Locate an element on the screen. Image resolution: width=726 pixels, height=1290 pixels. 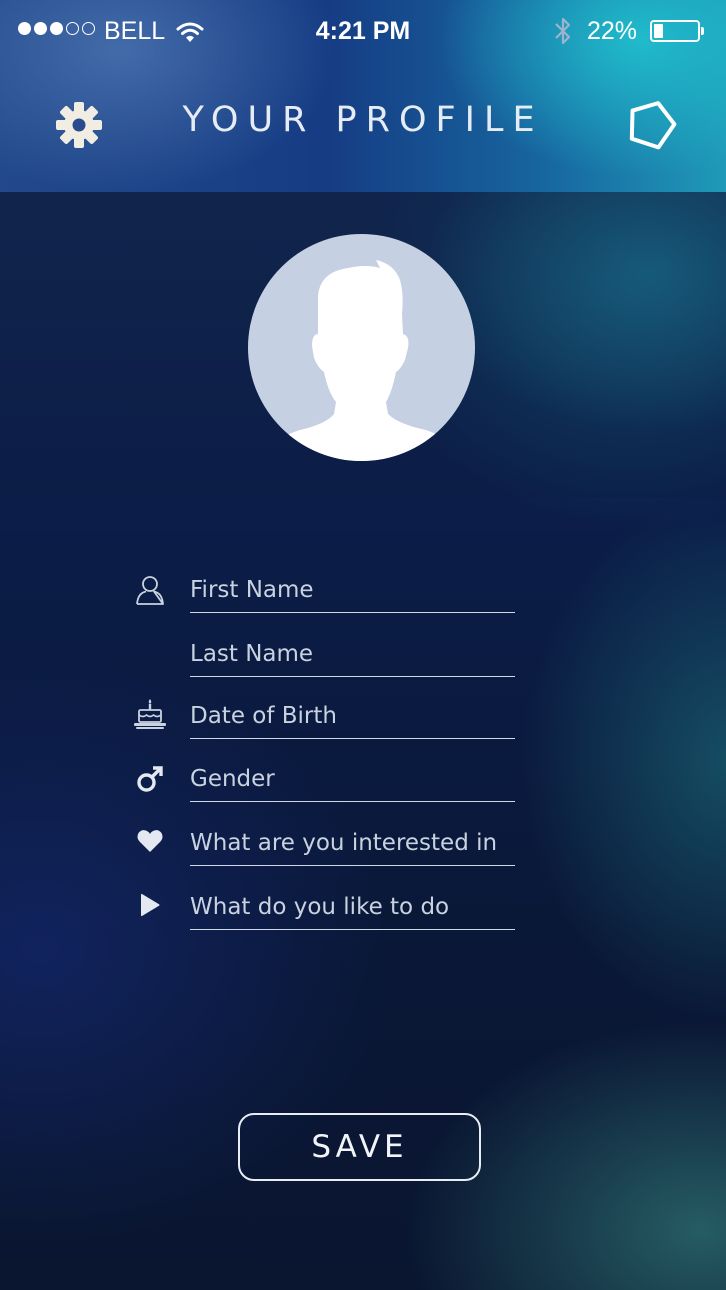
battery-level is located at coordinates (658, 31).